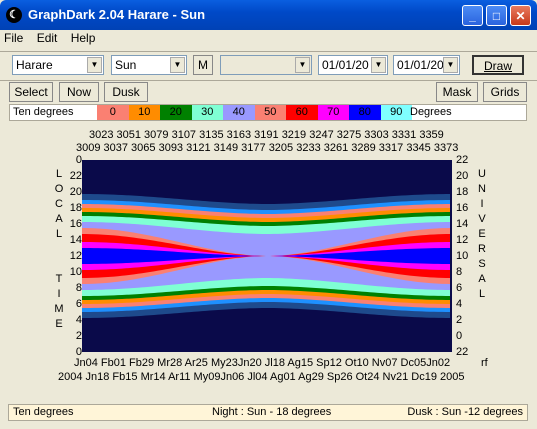 This screenshot has height=429, width=537. I want to click on body-value: Sun, so click(126, 65).